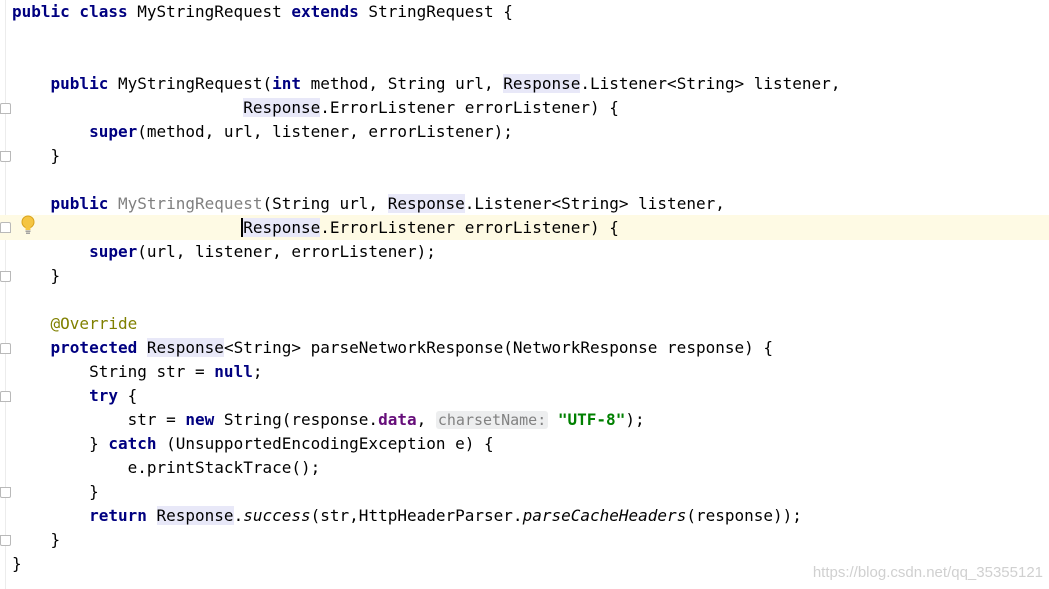 This screenshot has height=589, width=1049. I want to click on keyword: public class, so click(70, 11).